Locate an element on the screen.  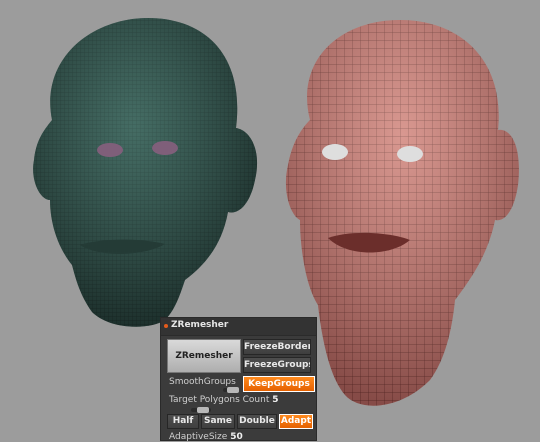
zremesher-button: ZRemesher is located at coordinates (204, 356).